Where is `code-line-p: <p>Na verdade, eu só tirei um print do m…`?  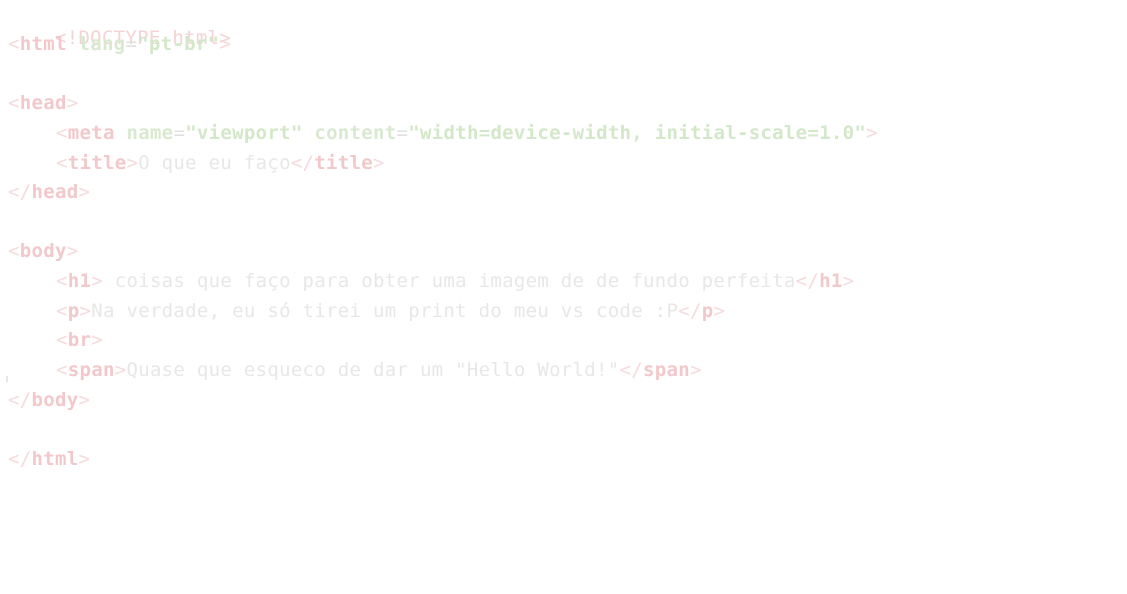
code-line-p: <p>Na verdade, eu só tirei um print do m… is located at coordinates (391, 311).